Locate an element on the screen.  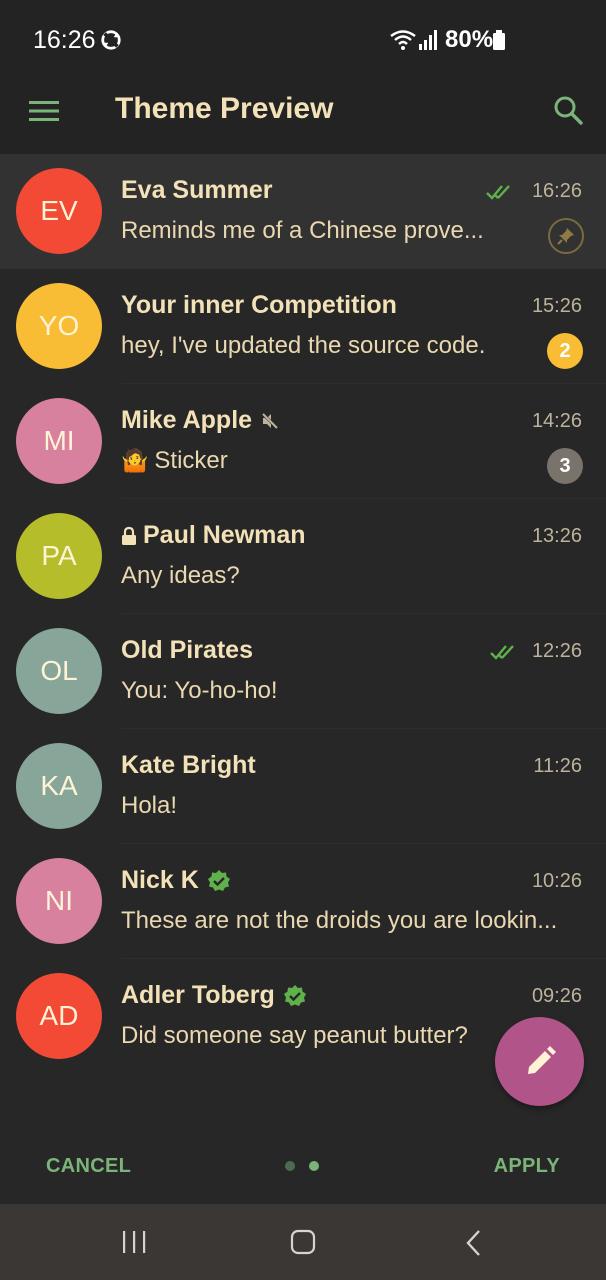
lock-icon is located at coordinates (129, 535).